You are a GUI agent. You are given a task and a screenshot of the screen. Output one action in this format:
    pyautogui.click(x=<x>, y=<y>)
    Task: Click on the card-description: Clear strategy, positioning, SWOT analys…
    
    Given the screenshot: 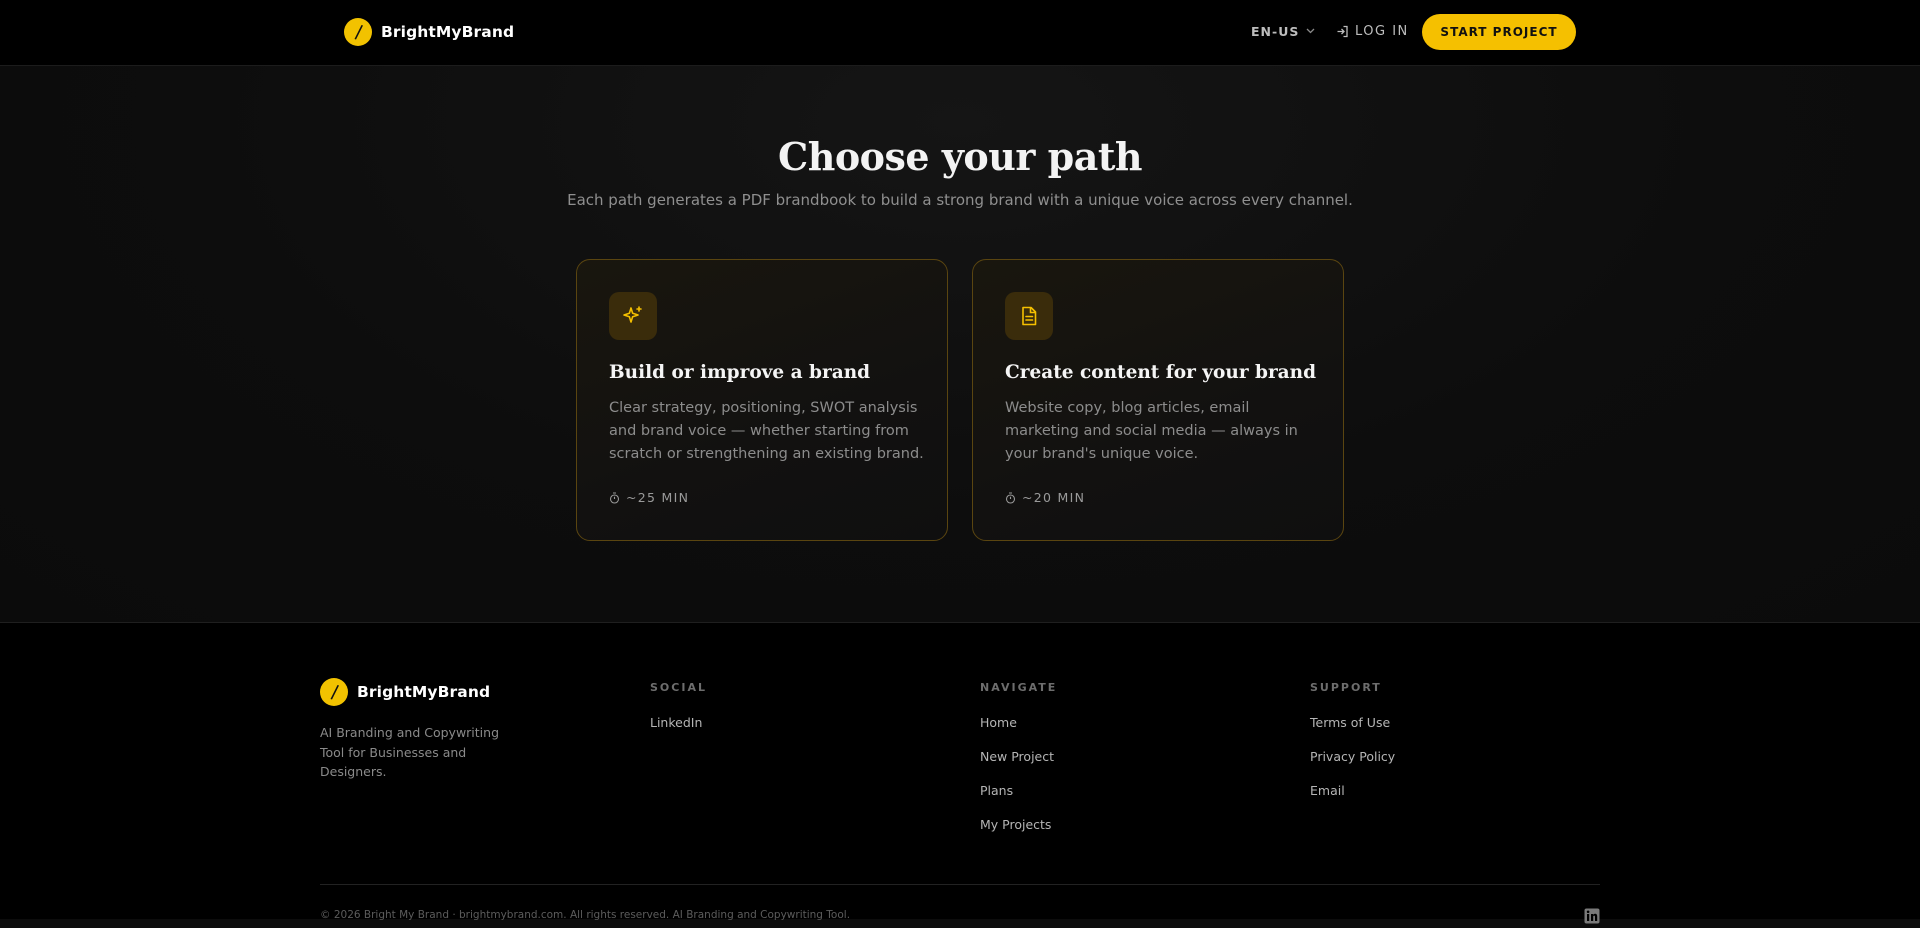 What is the action you would take?
    pyautogui.click(x=766, y=431)
    